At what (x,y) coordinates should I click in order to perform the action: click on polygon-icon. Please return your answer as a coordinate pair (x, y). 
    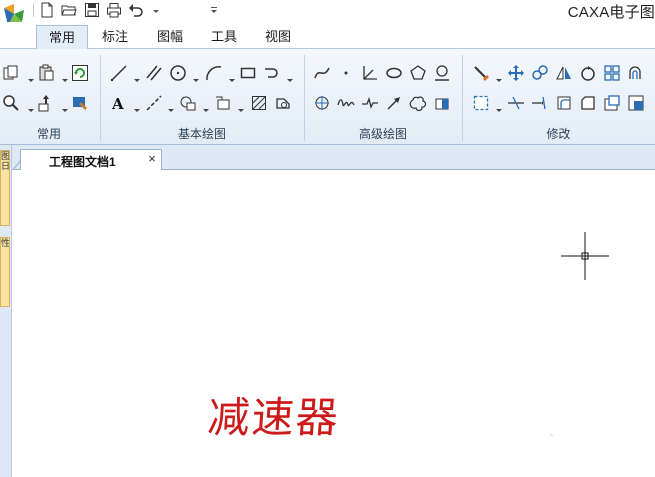
    Looking at the image, I should click on (419, 74).